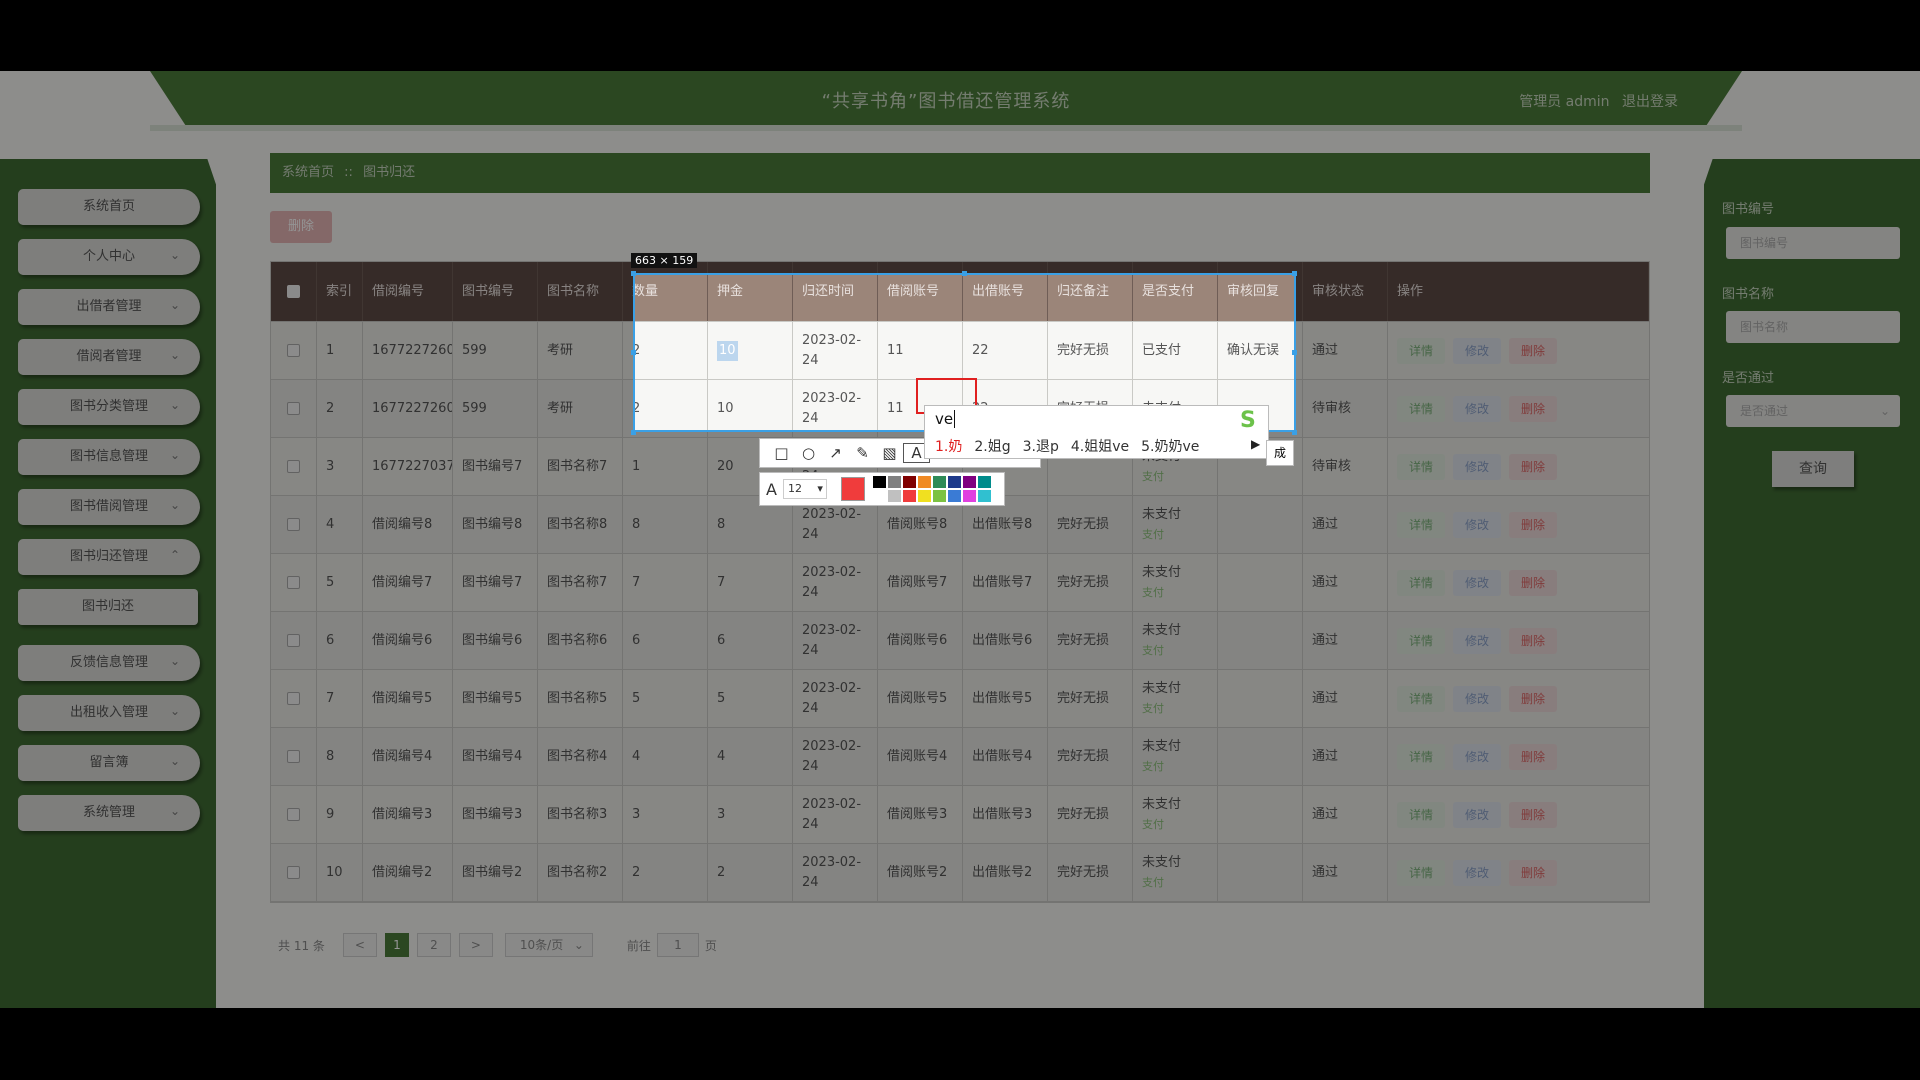 Image resolution: width=1920 pixels, height=1080 pixels. What do you see at coordinates (301, 227) in the screenshot?
I see `batch-delete-button: 删除` at bounding box center [301, 227].